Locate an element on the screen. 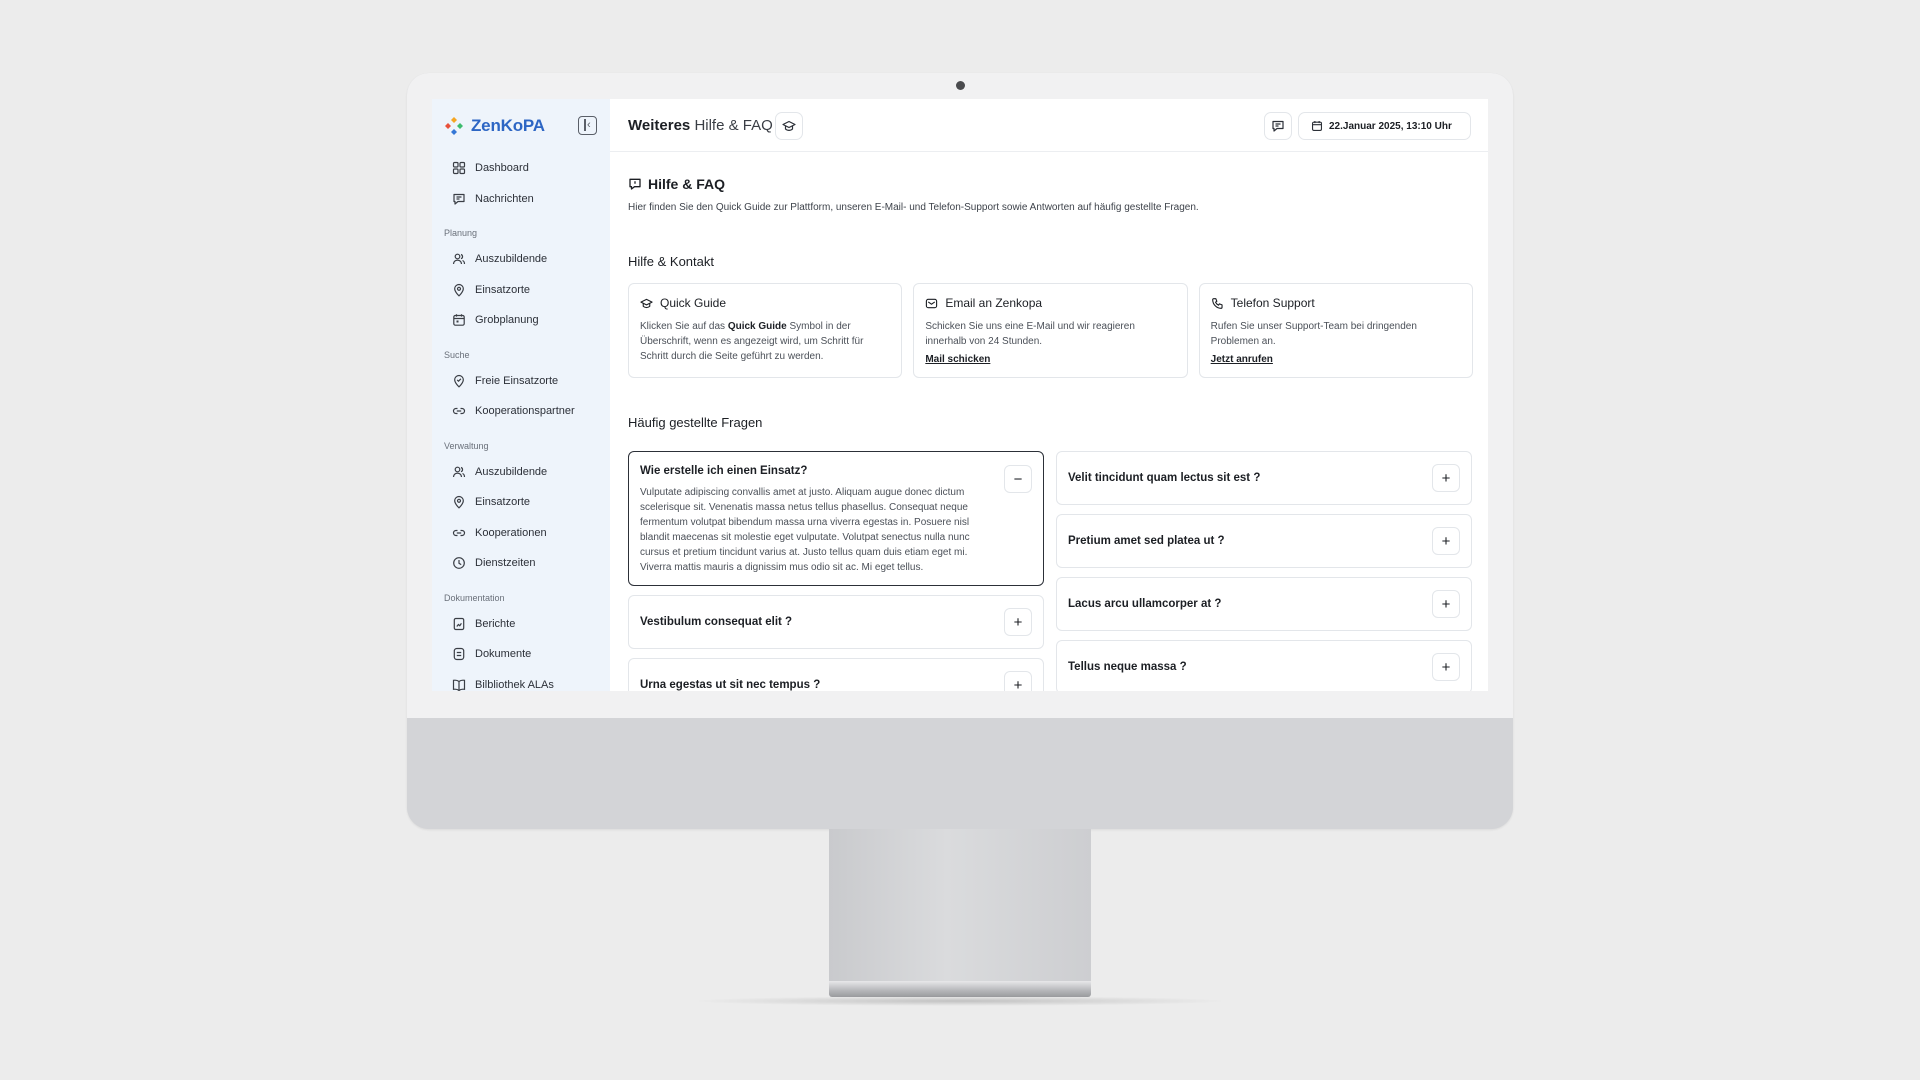 The height and width of the screenshot is (1080, 1920). sidebar-item-label: Dokumente is located at coordinates (503, 654).